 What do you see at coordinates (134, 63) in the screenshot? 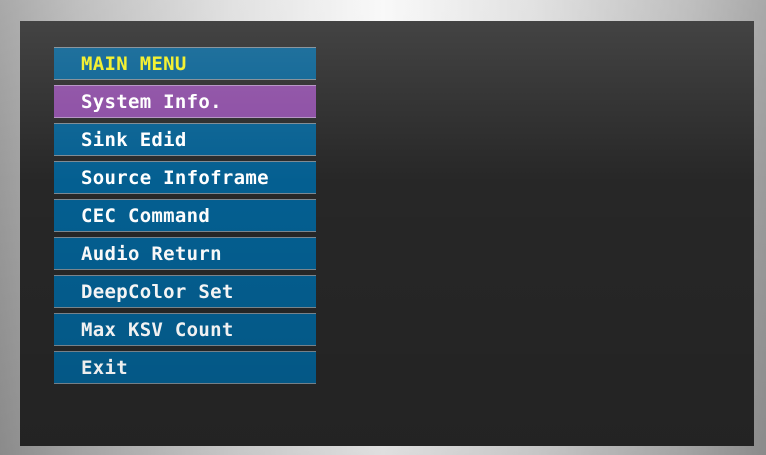
I see `menu-title-label: MAIN MENU` at bounding box center [134, 63].